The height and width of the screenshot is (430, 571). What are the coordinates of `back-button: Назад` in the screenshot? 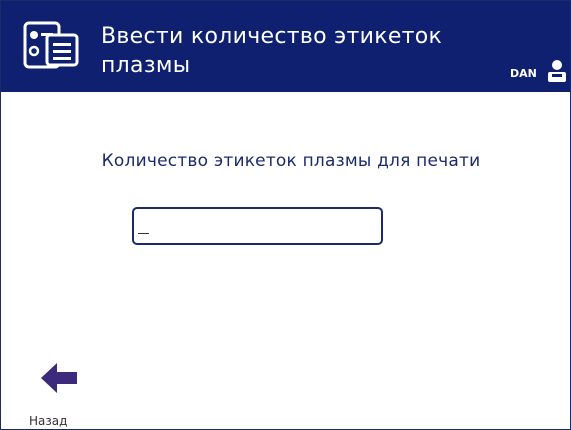 It's located at (59, 392).